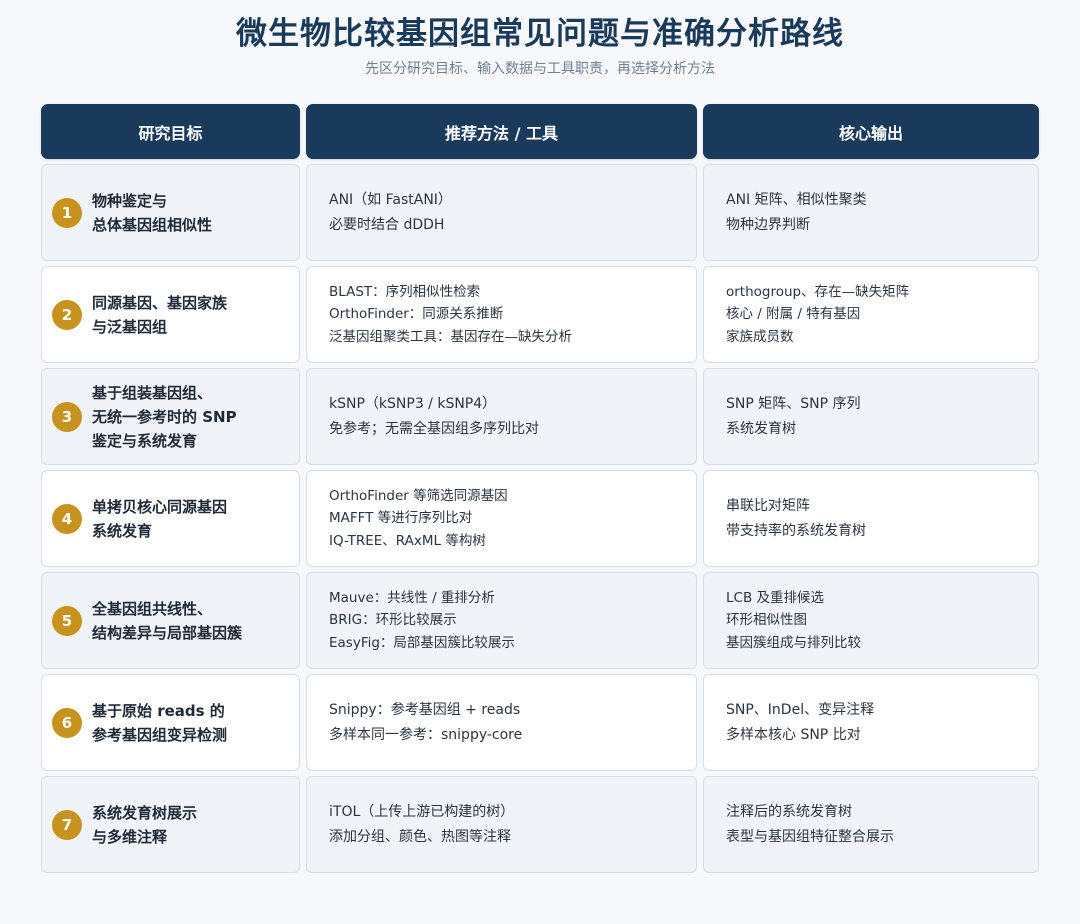 This screenshot has width=1080, height=924. What do you see at coordinates (159, 519) in the screenshot?
I see `goal-text: 单拷贝核心同源基因 系统发育` at bounding box center [159, 519].